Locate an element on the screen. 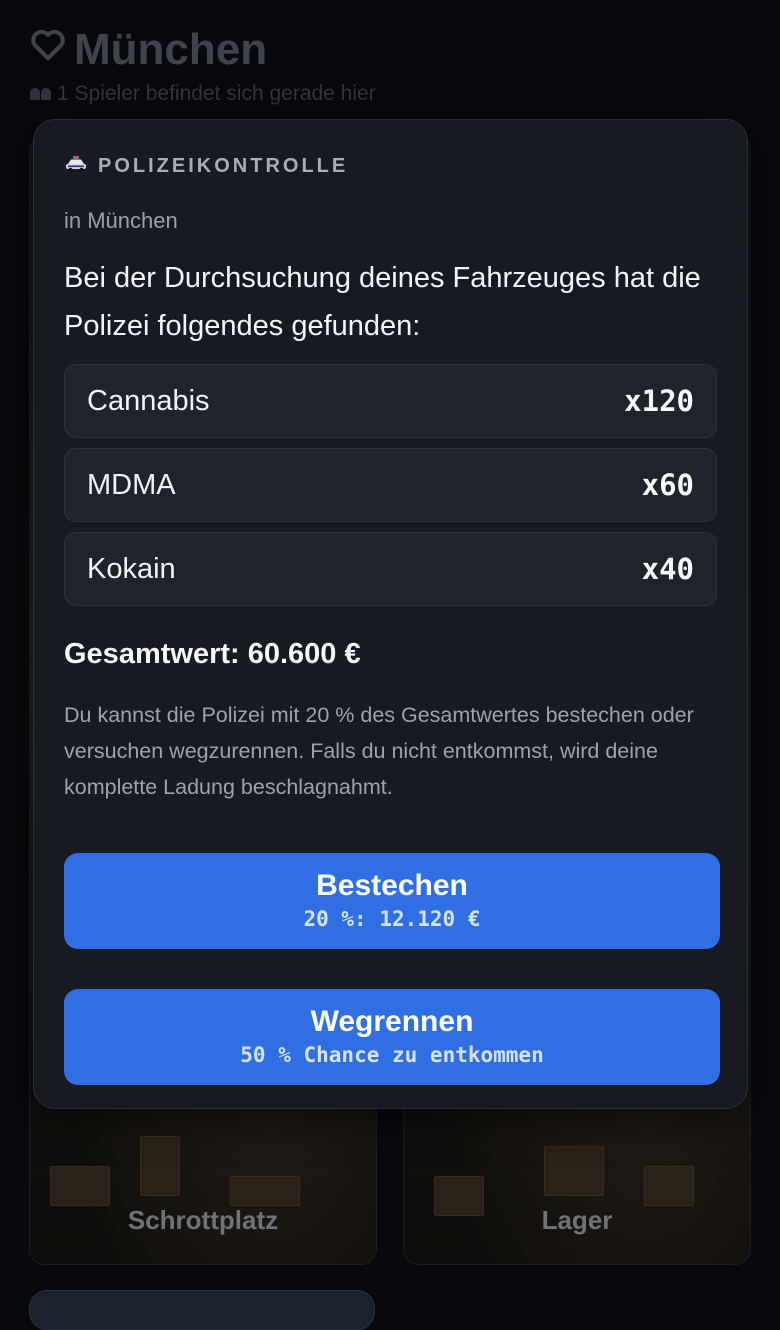  city-title-row: München is located at coordinates (390, 50).